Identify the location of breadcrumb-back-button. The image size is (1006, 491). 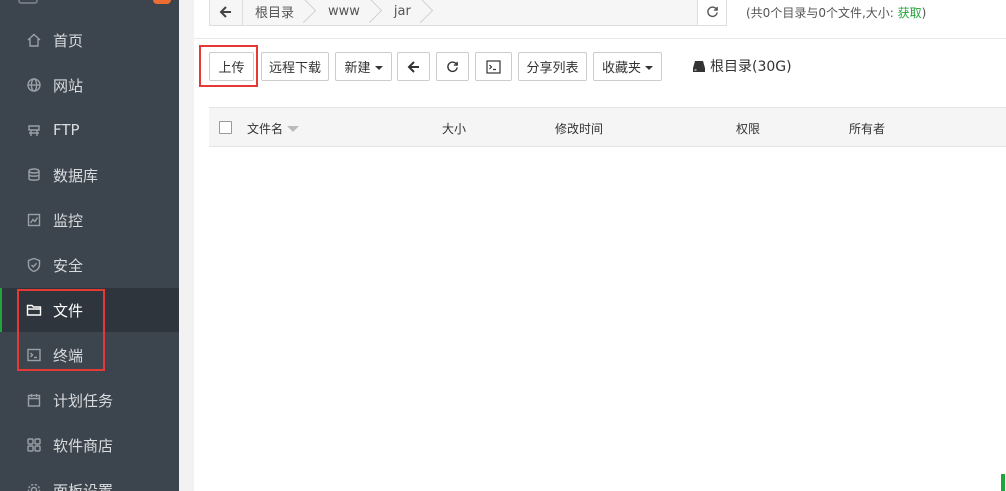
(226, 12).